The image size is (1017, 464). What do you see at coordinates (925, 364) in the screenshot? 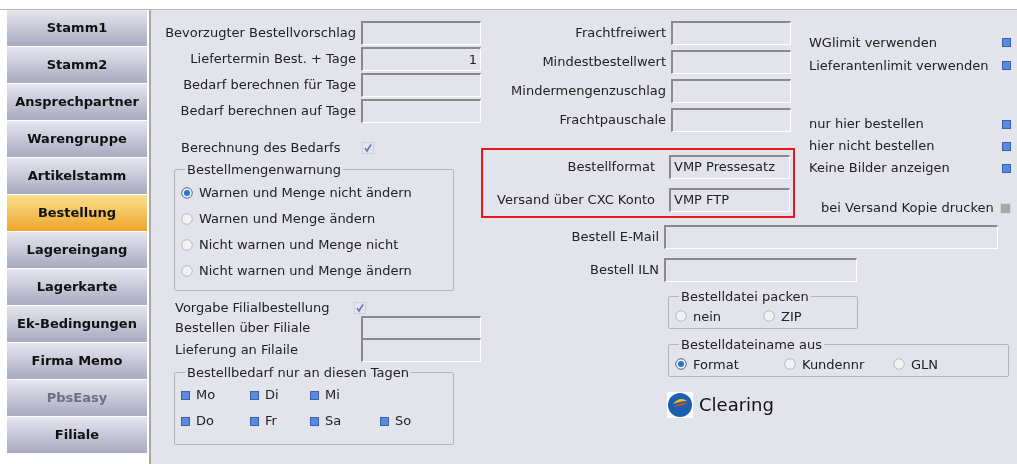
I see `radio-label: GLN` at bounding box center [925, 364].